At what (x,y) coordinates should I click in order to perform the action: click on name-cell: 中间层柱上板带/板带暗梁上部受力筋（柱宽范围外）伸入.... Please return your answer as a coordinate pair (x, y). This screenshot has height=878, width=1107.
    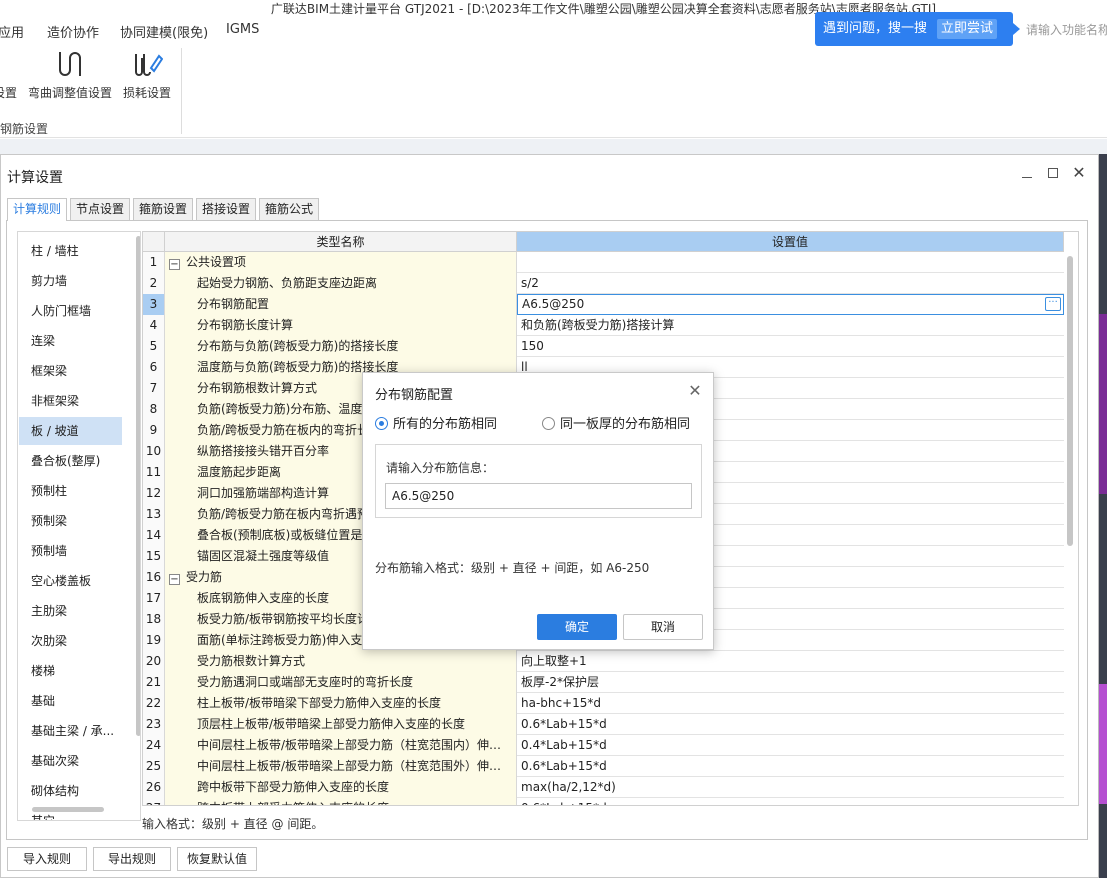
    Looking at the image, I should click on (341, 766).